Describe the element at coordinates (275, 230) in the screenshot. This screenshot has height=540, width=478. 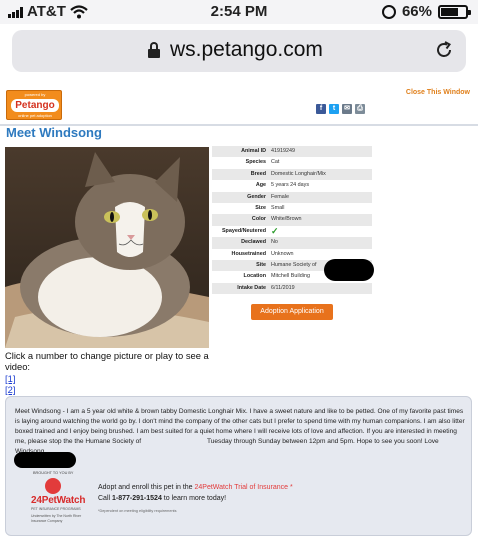
I see `checkmark-icon: ✓` at that location.